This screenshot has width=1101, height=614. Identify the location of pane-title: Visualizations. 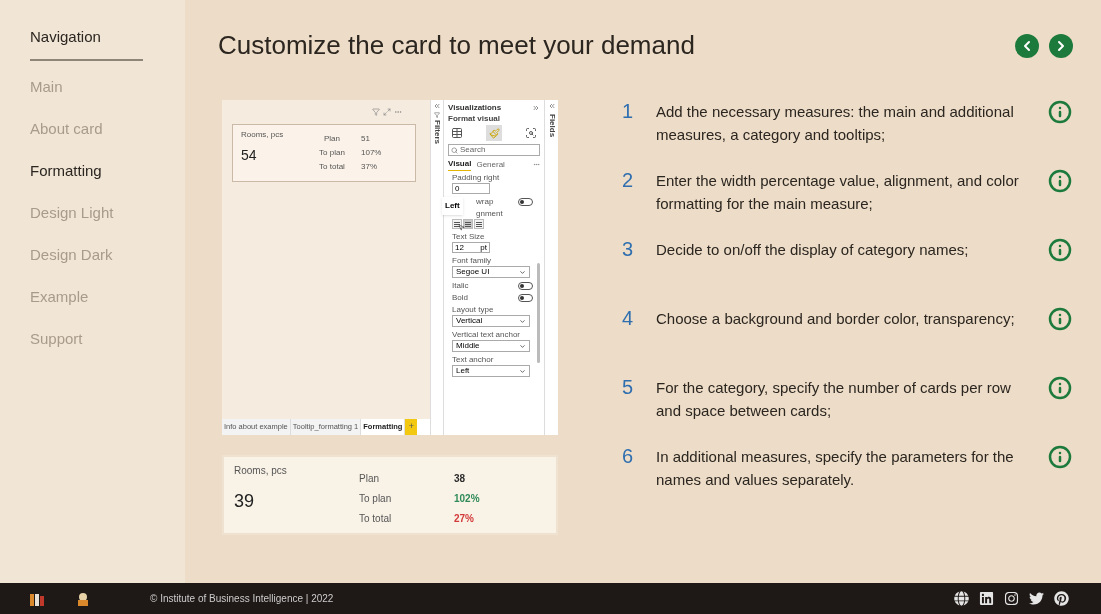
(475, 108).